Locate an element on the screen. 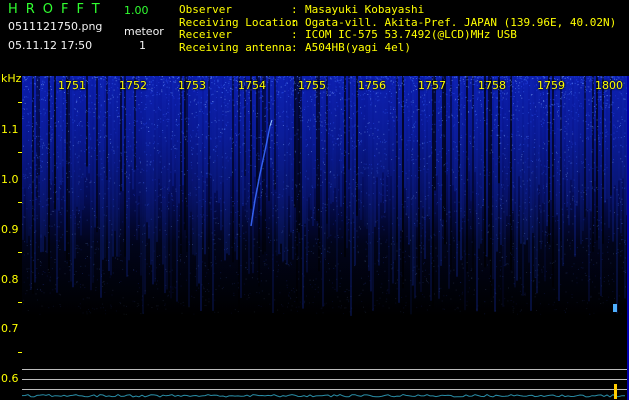  y-tick-label: 0.7 is located at coordinates (10, 328).